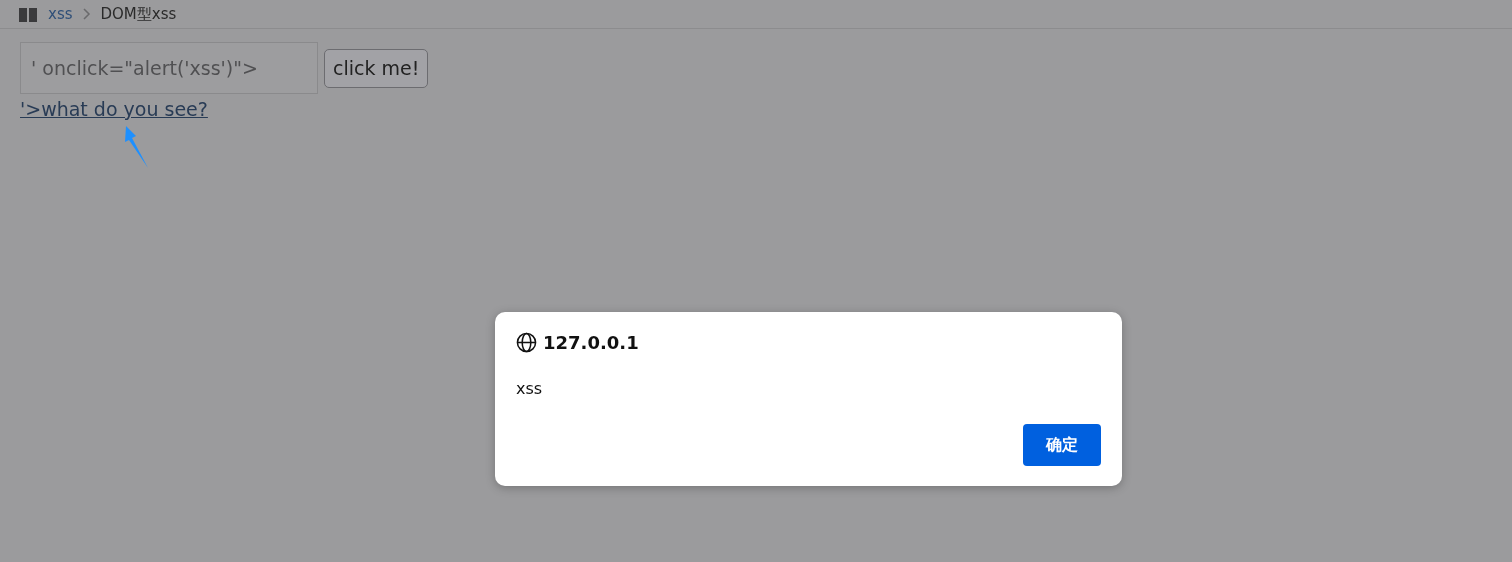  I want to click on input-field: ' onclick="alert('xss')">, so click(169, 68).